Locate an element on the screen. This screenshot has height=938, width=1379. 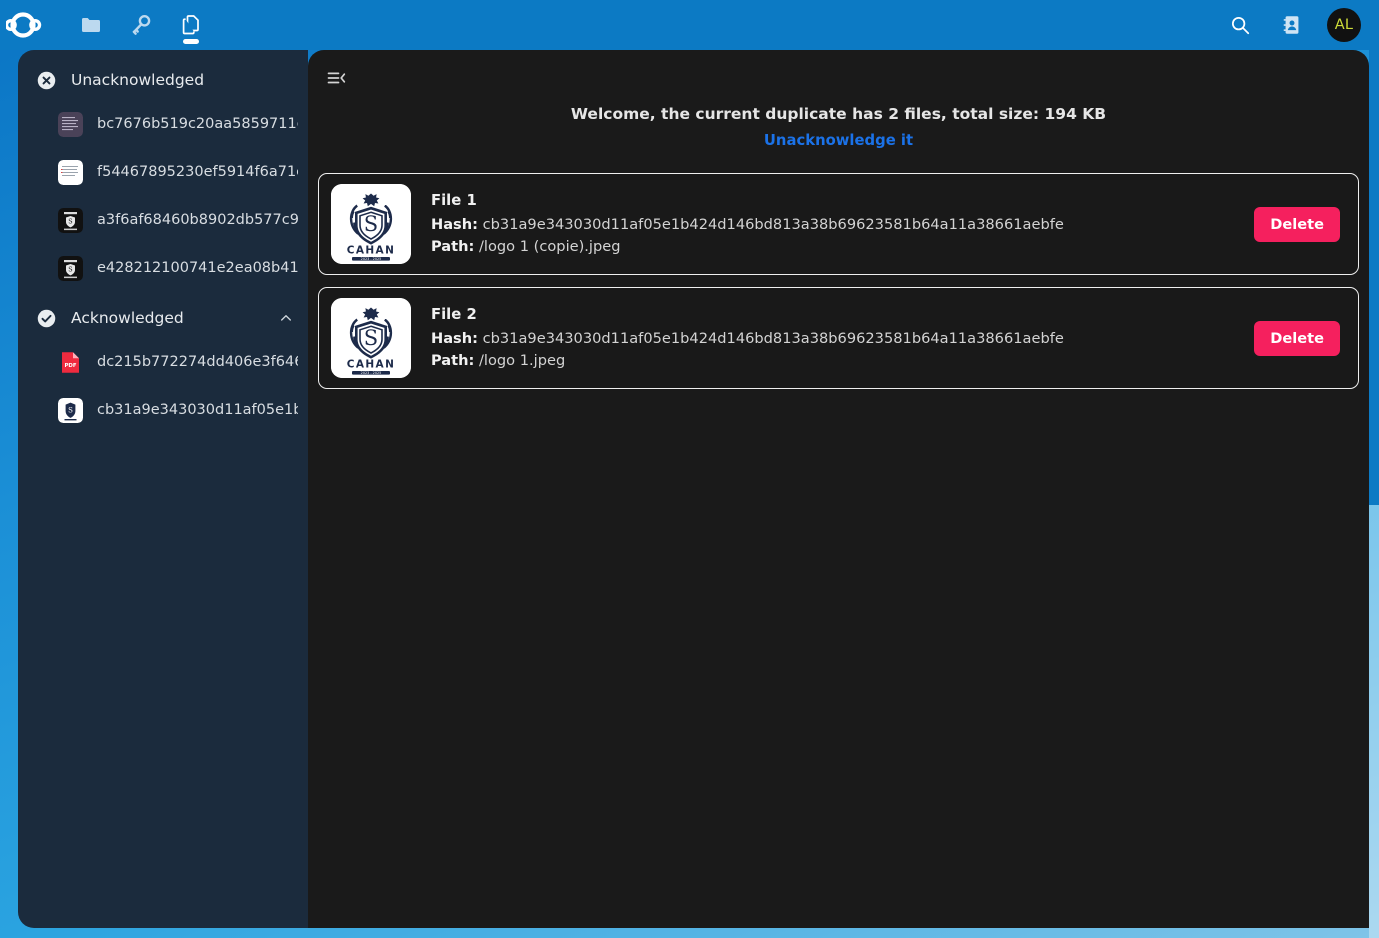
nextcloud-logo-icon is located at coordinates (24, 25).